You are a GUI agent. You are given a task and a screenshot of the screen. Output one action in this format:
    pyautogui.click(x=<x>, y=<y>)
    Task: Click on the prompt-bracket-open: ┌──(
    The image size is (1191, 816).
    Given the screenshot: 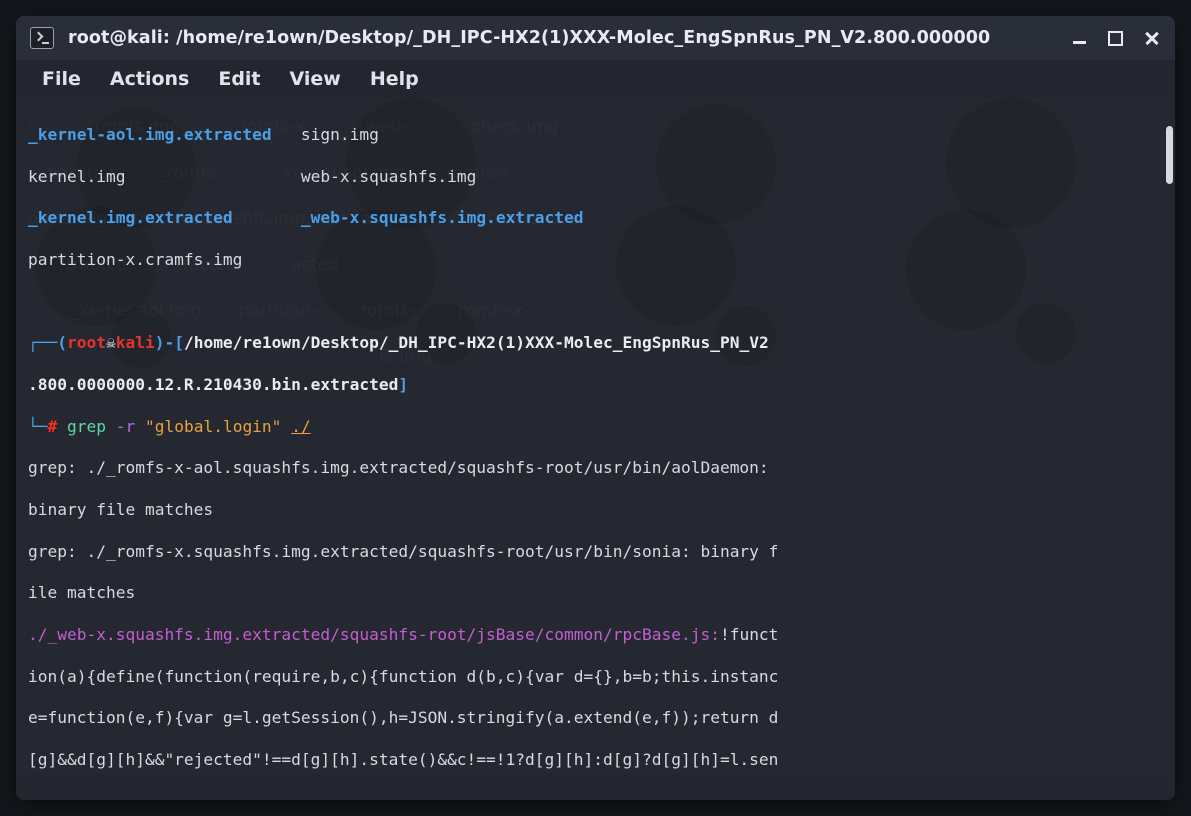 What is the action you would take?
    pyautogui.click(x=47, y=343)
    